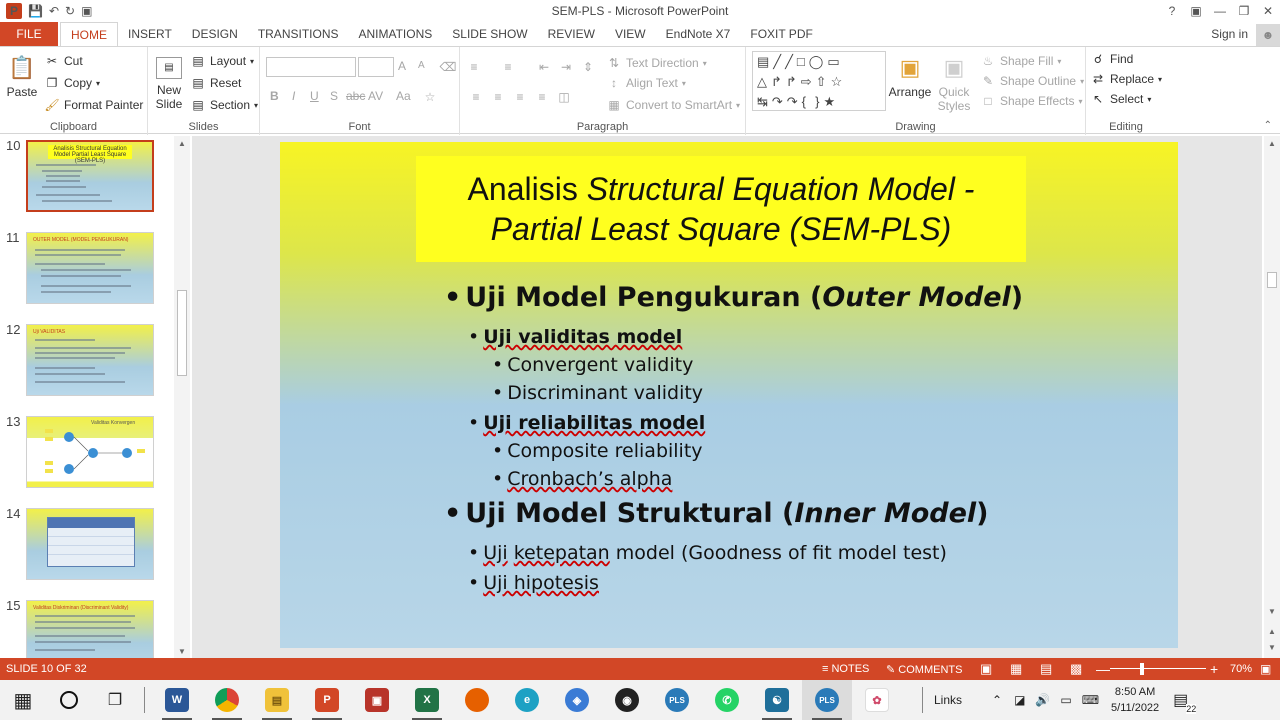  Describe the element at coordinates (1229, 34) in the screenshot. I see `sign-in-link: Sign in` at that location.